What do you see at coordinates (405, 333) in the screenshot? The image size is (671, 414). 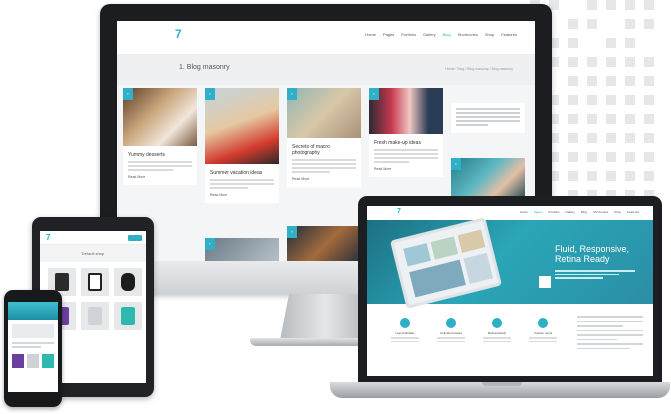 I see `feature-title: Layout Builder` at bounding box center [405, 333].